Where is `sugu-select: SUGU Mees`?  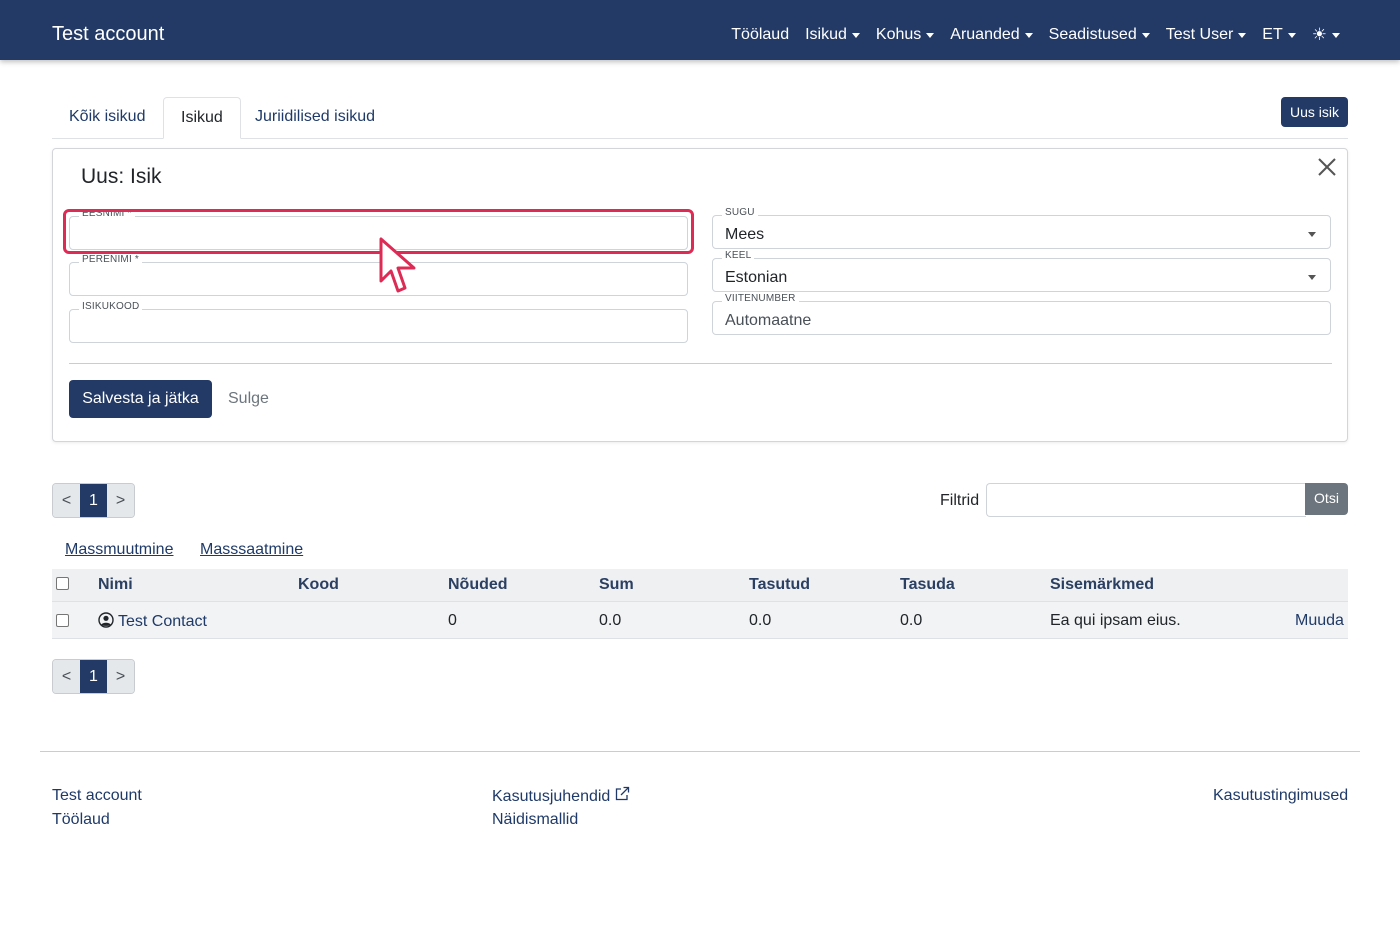
sugu-select: SUGU Mees is located at coordinates (1021, 228).